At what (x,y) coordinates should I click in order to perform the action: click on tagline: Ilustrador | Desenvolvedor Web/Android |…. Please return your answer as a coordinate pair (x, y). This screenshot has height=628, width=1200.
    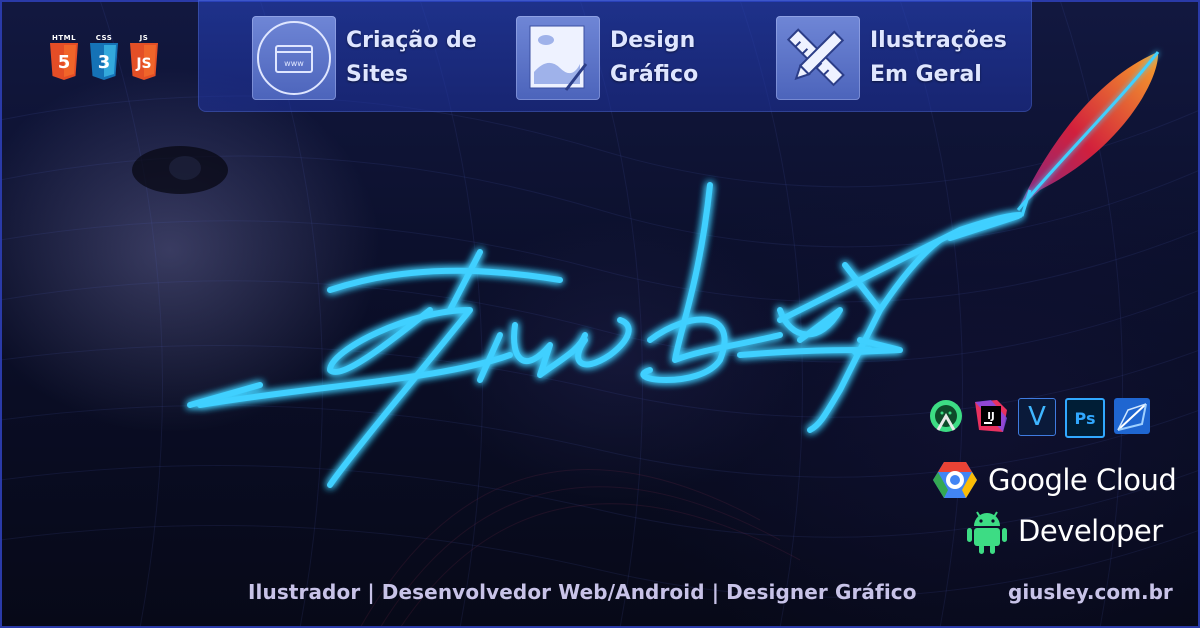
    Looking at the image, I should click on (582, 592).